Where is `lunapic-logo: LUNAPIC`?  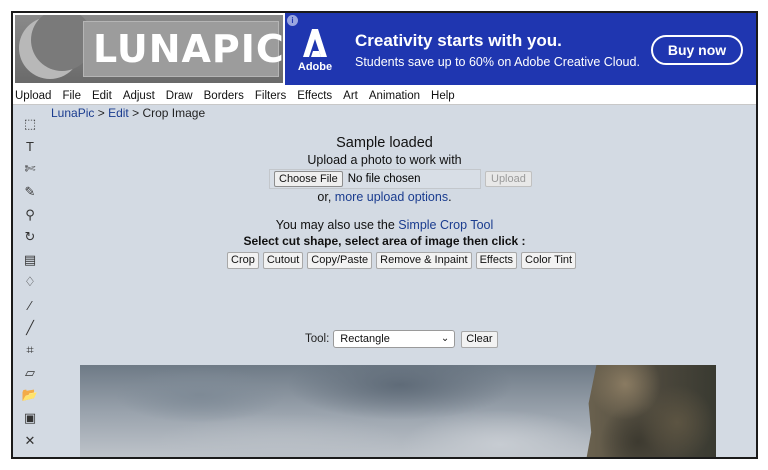
lunapic-logo: LUNAPIC is located at coordinates (149, 49).